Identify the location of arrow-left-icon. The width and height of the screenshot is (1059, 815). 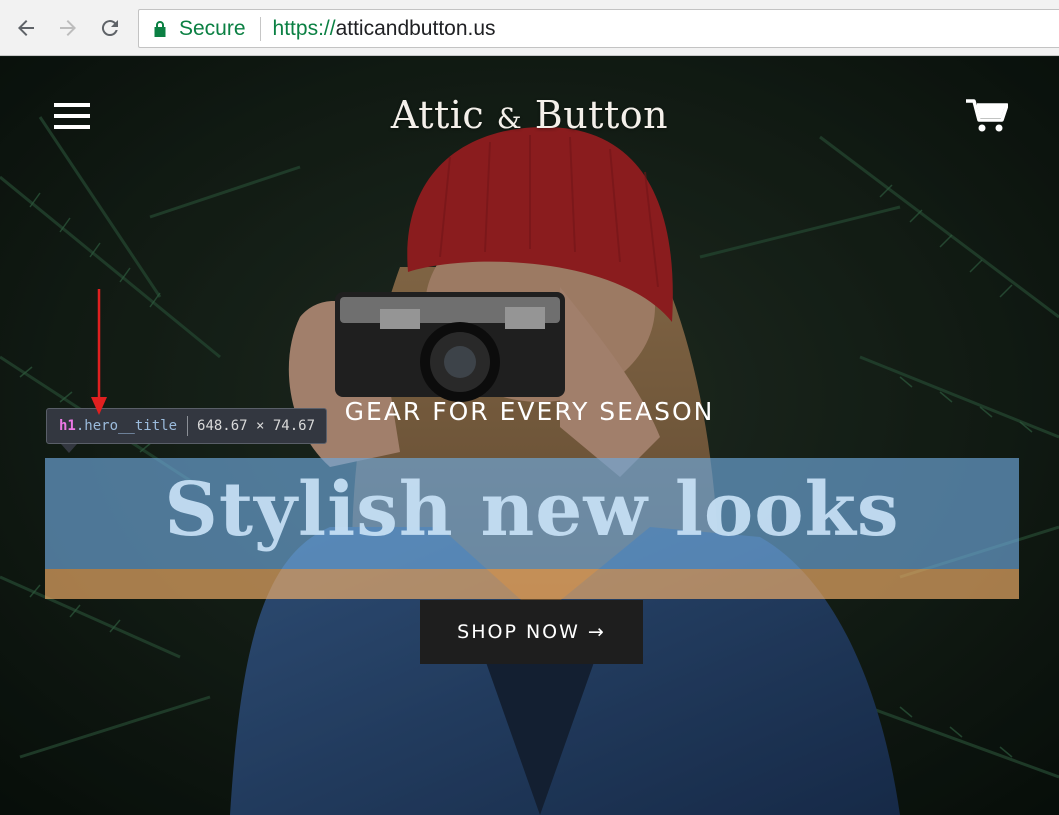
(26, 28).